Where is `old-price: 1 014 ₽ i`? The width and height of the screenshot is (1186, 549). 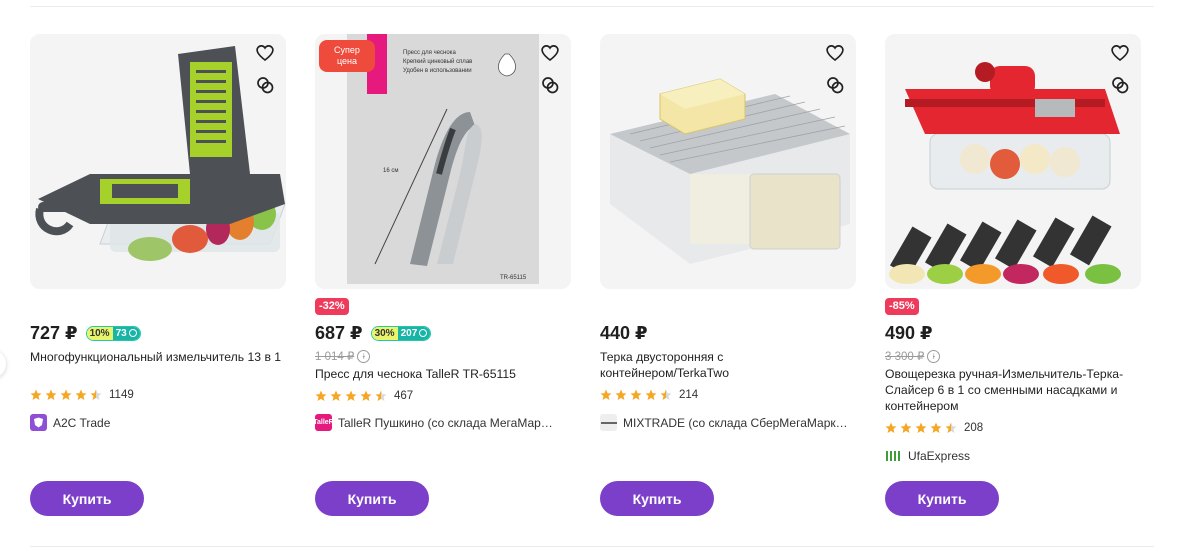
old-price: 1 014 ₽ i is located at coordinates (343, 356).